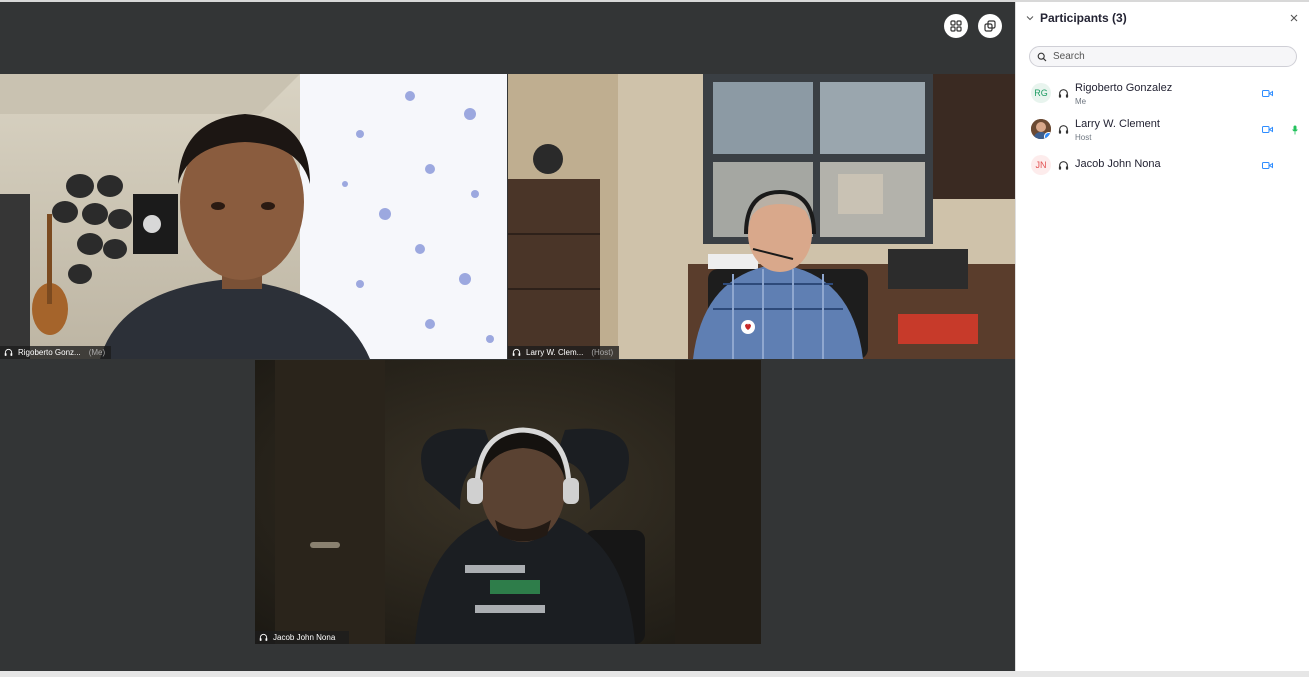  Describe the element at coordinates (1118, 164) in the screenshot. I see `participant-name: Jacob John Nona` at that location.